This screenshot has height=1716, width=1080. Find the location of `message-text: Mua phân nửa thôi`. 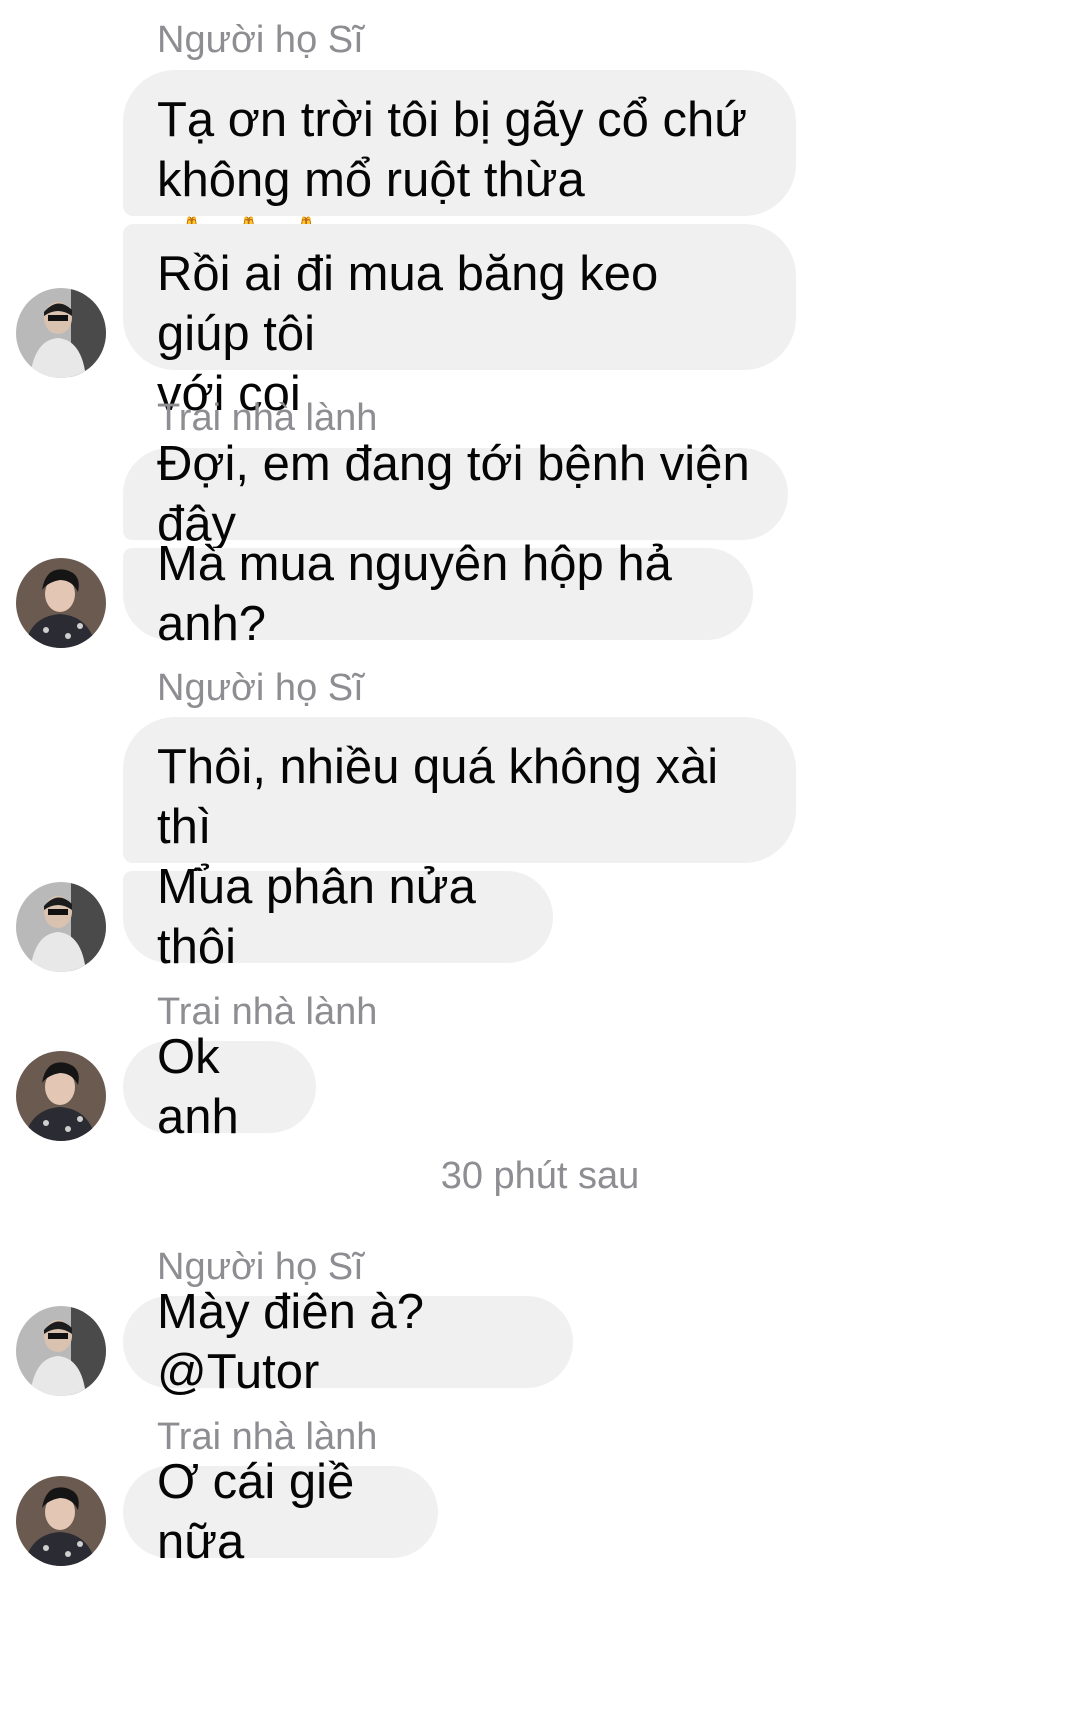

message-text: Mua phân nửa thôi is located at coordinates (316, 917).